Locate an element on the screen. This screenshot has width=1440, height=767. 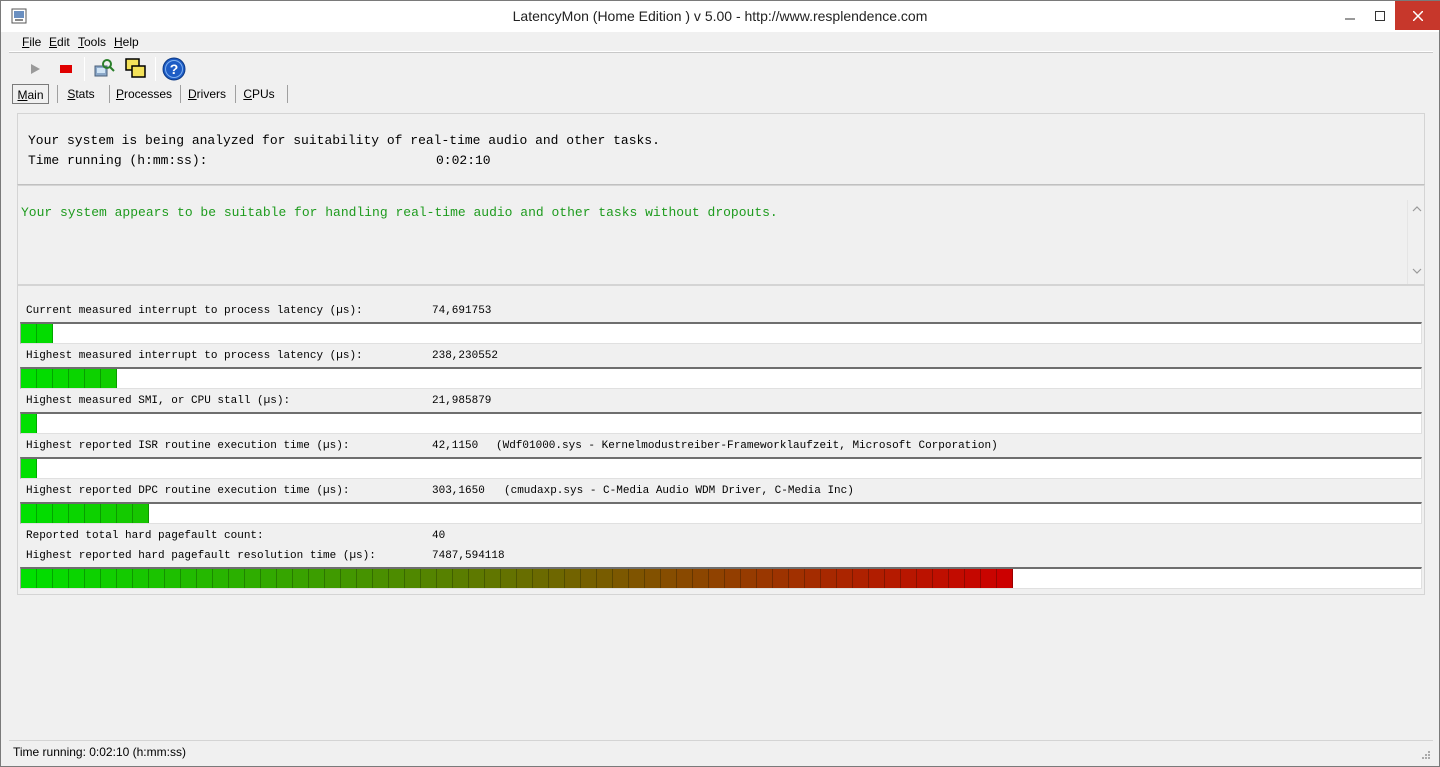
tab-drivers: Drivers is located at coordinates (207, 94).